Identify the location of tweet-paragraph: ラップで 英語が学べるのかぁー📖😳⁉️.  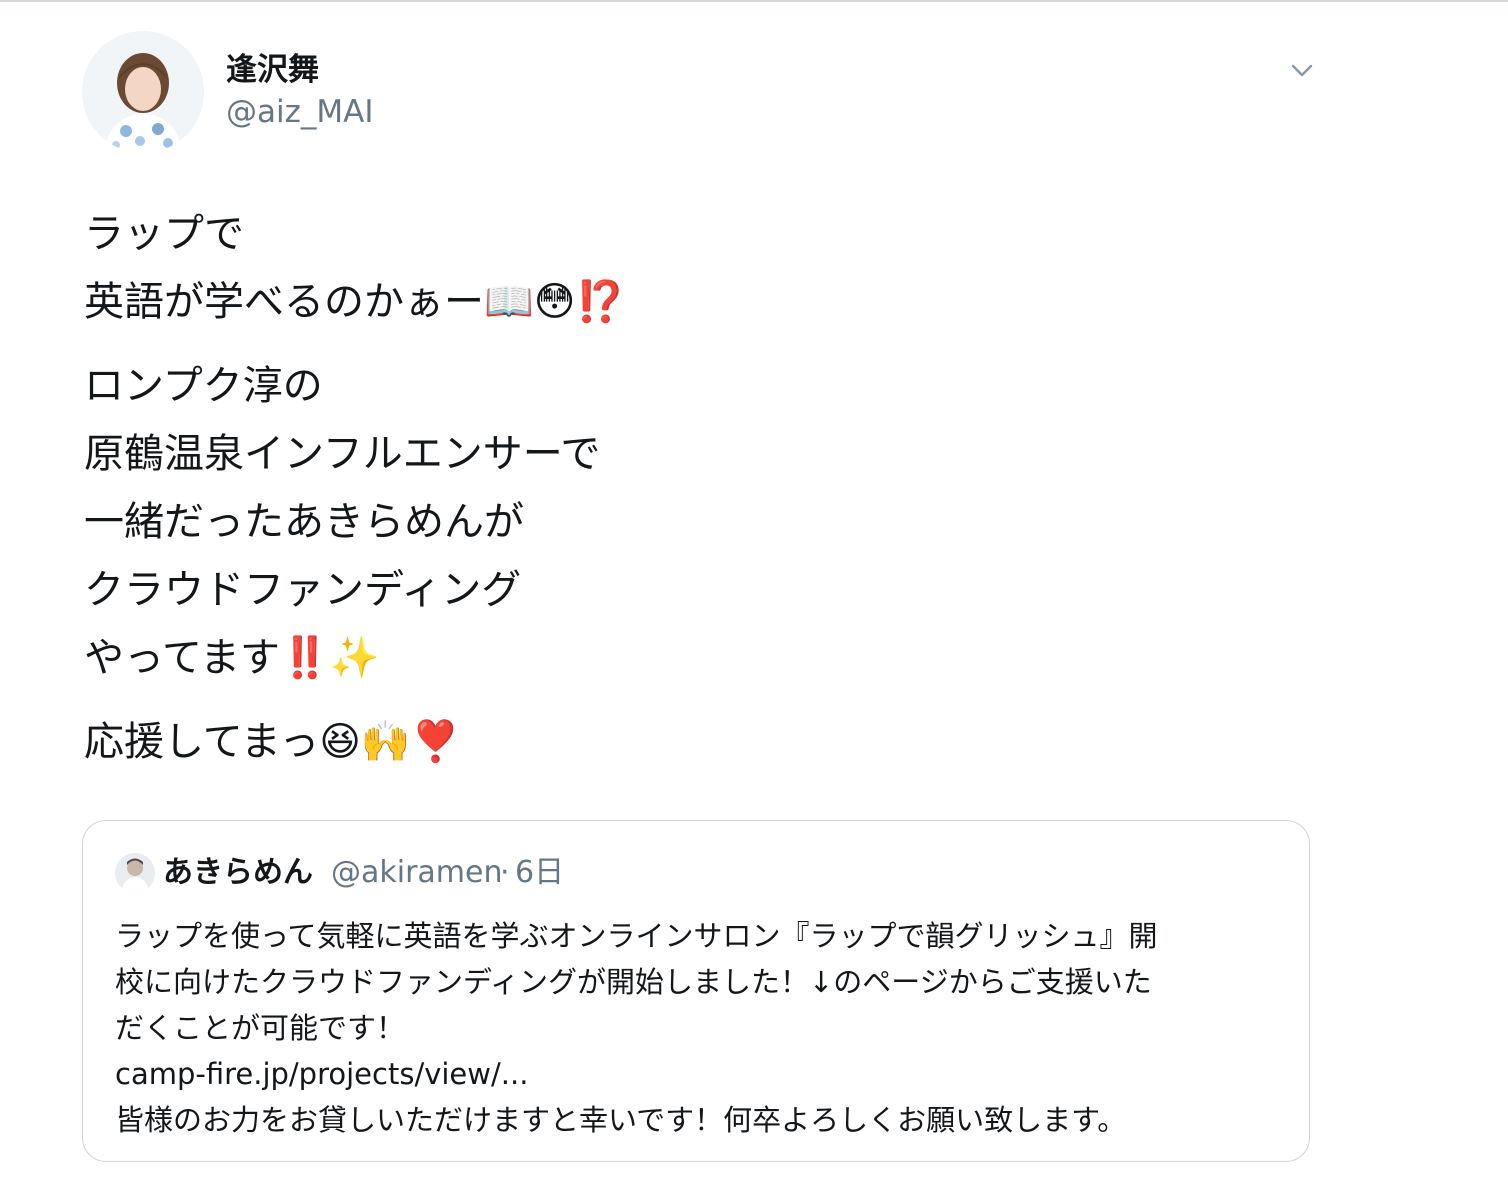
(699, 268).